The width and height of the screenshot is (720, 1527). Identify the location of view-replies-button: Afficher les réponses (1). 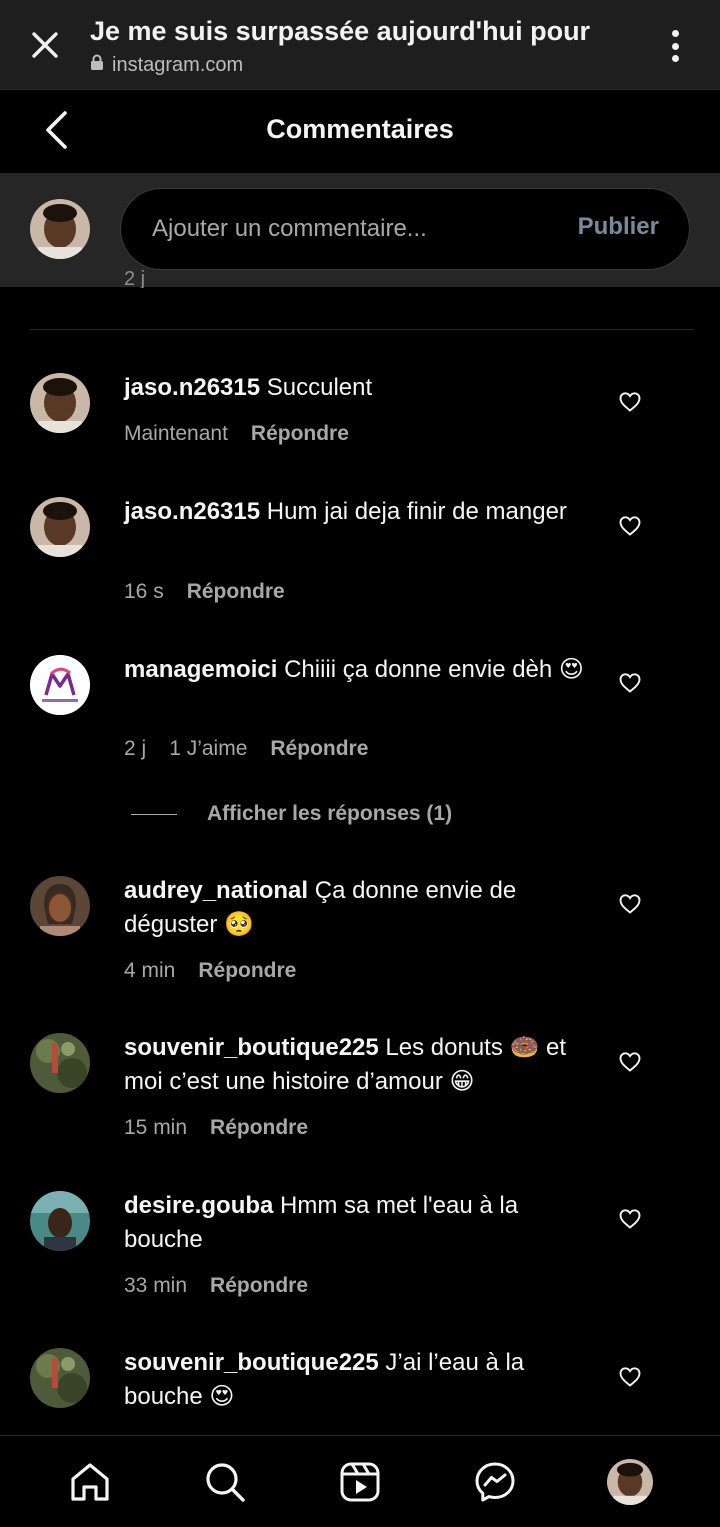
(291, 814).